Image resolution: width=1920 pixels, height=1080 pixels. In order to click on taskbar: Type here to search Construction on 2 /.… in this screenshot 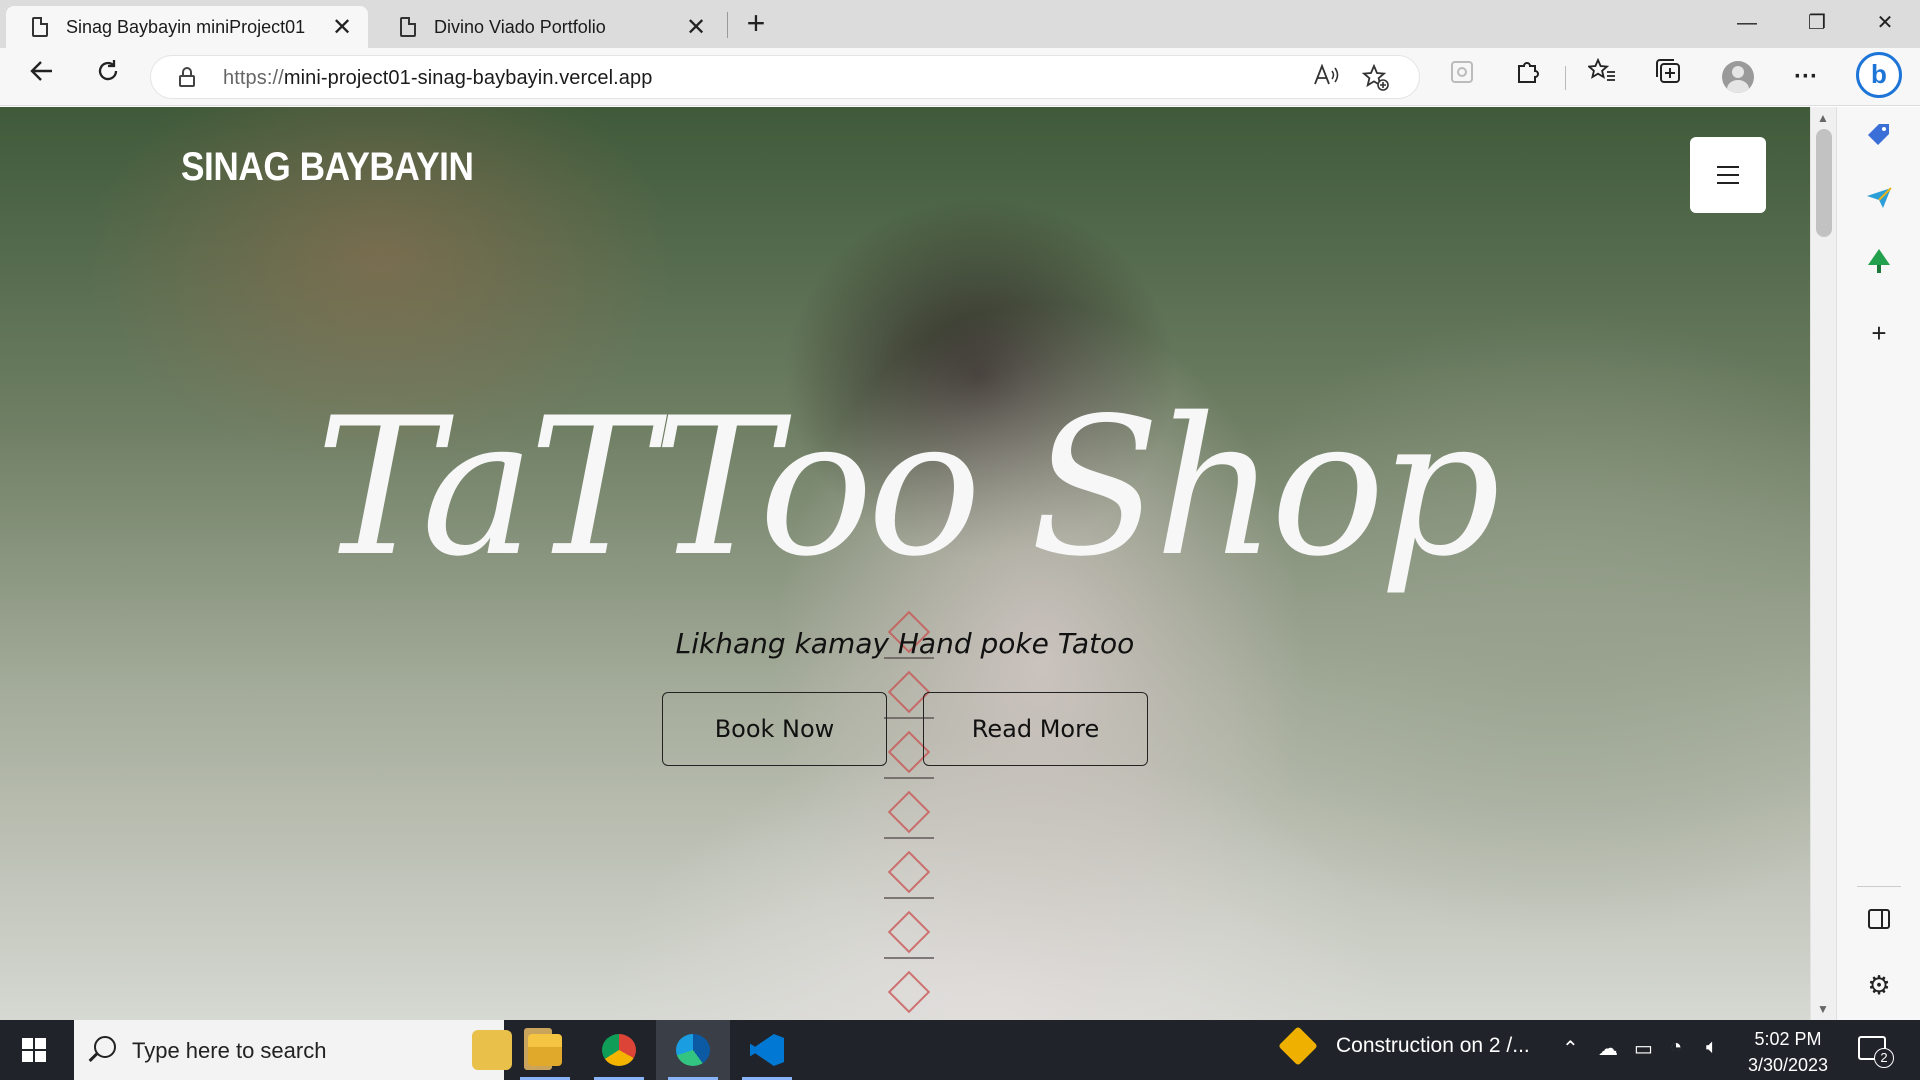, I will do `click(960, 1050)`.